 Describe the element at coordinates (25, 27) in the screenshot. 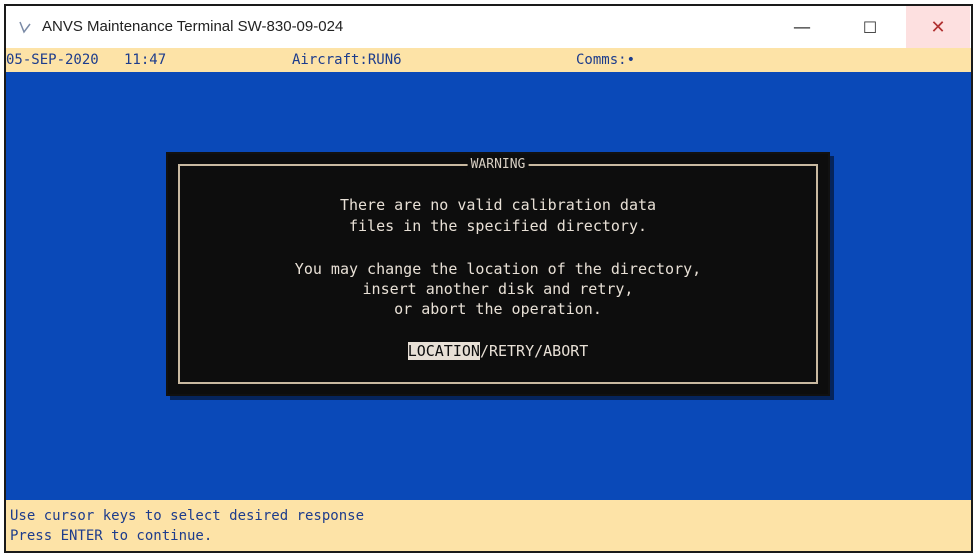

I see `app-icon` at that location.